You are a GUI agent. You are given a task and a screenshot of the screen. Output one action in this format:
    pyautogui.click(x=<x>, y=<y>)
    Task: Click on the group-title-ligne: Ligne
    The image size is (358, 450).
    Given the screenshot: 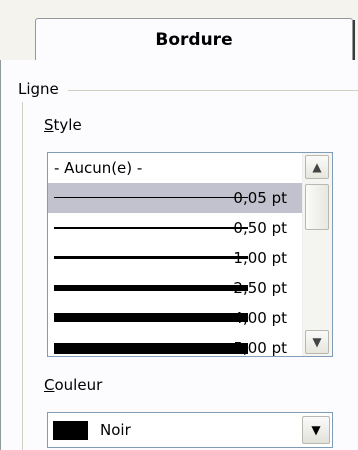 What is the action you would take?
    pyautogui.click(x=38, y=89)
    